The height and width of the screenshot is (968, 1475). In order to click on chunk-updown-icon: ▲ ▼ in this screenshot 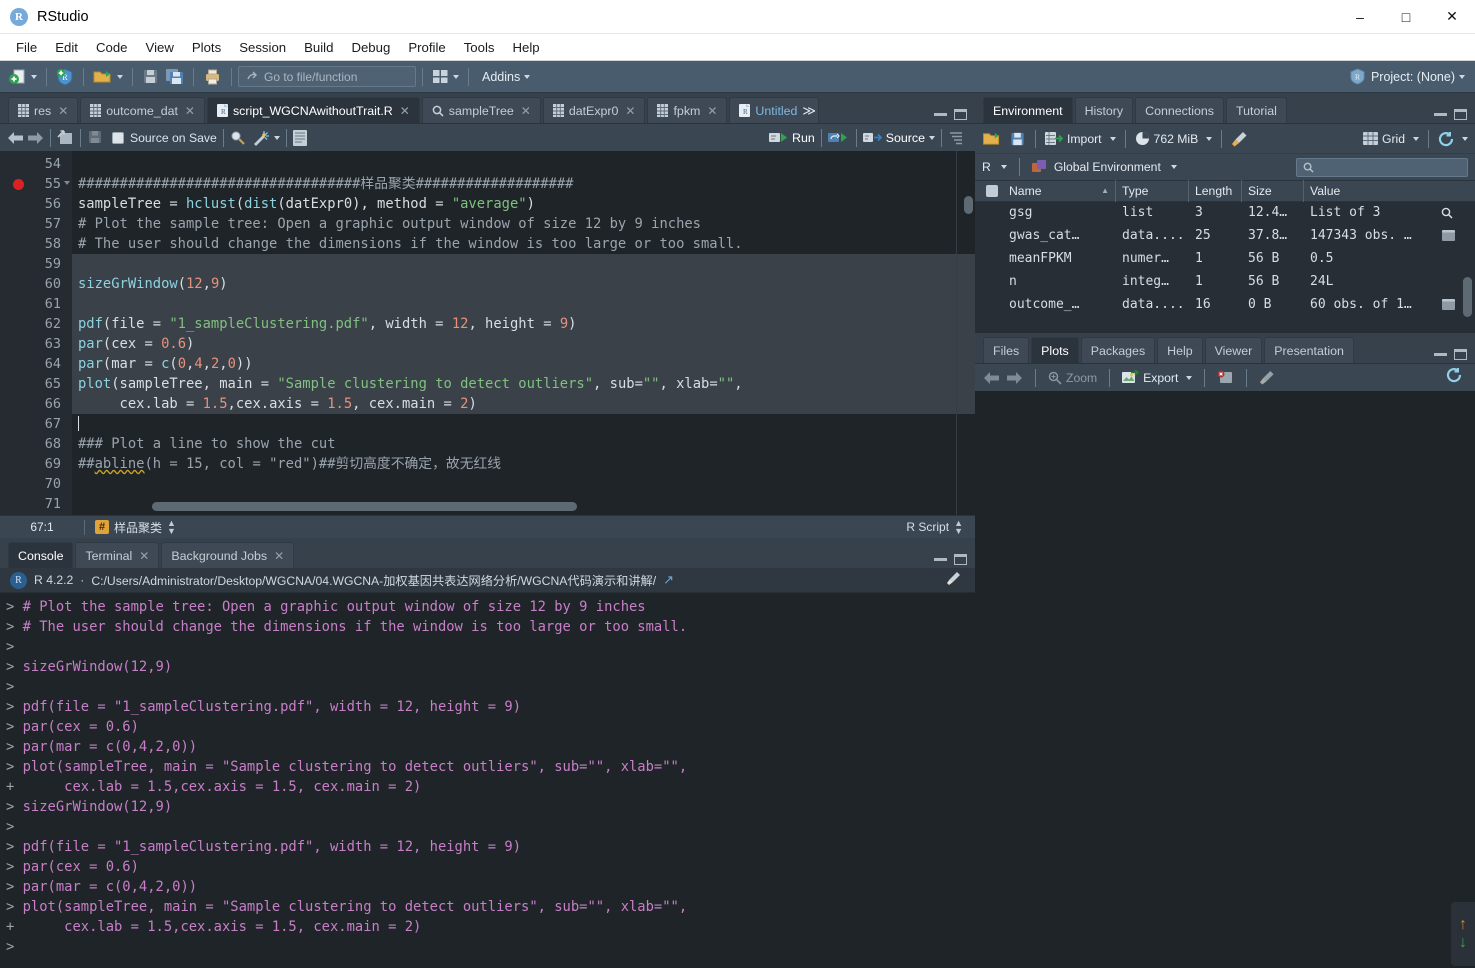, I will do `click(171, 527)`.